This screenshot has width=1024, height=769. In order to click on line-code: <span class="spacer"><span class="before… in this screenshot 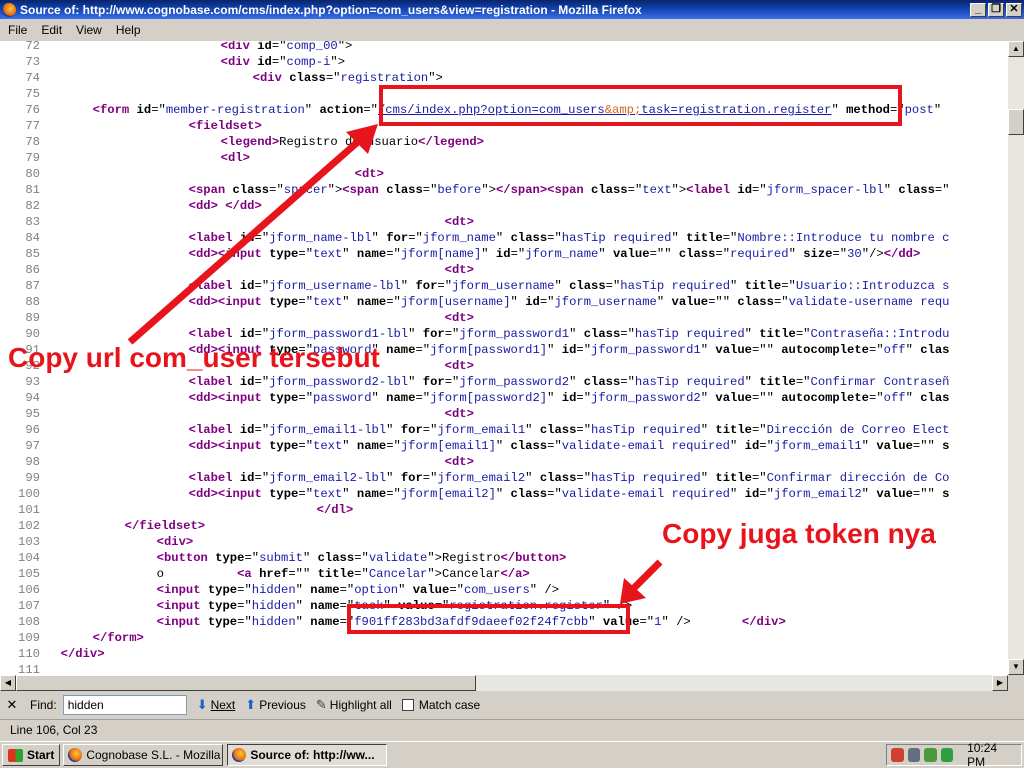, I will do `click(569, 190)`.